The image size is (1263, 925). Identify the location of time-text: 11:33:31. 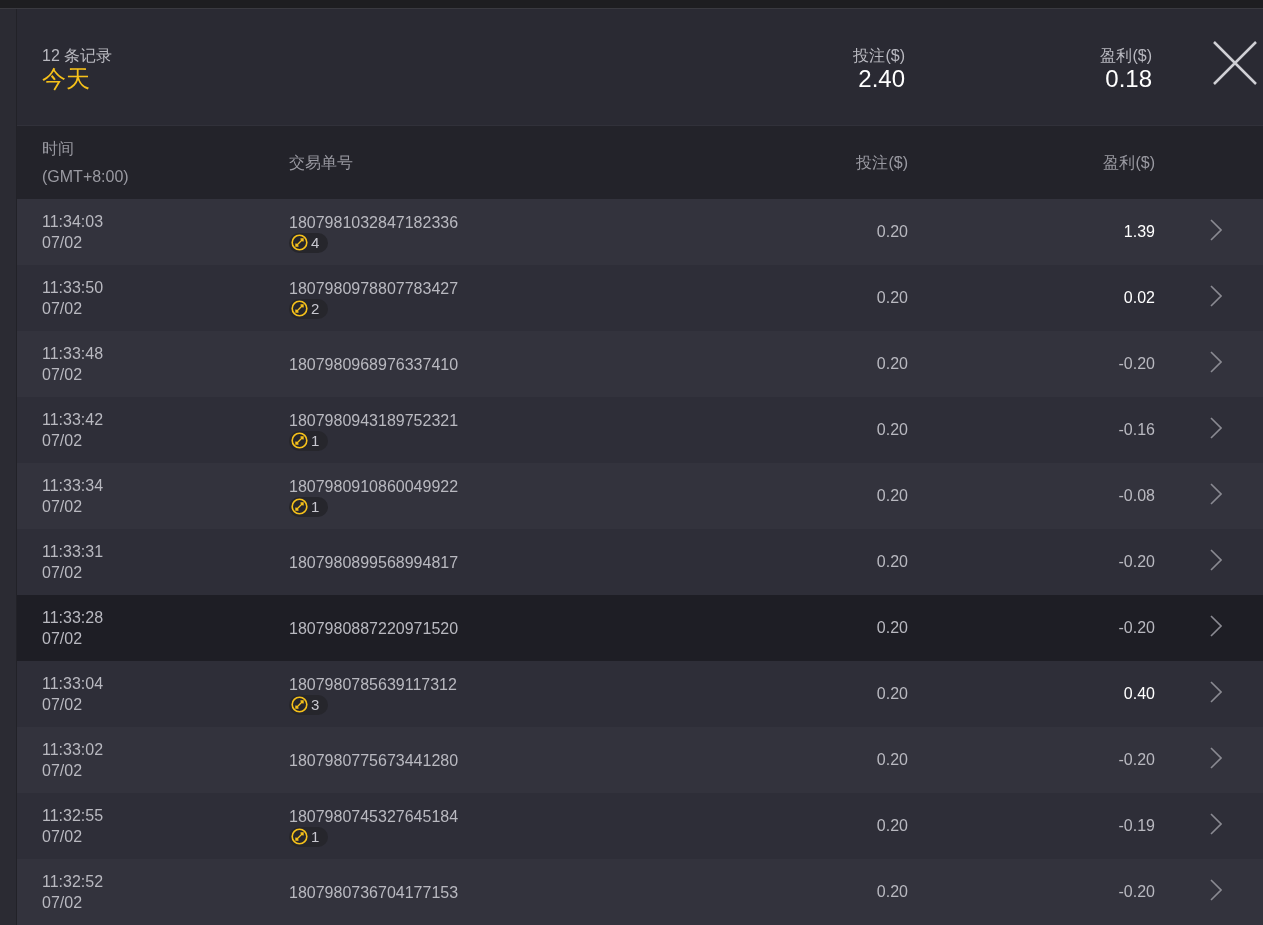
(73, 552).